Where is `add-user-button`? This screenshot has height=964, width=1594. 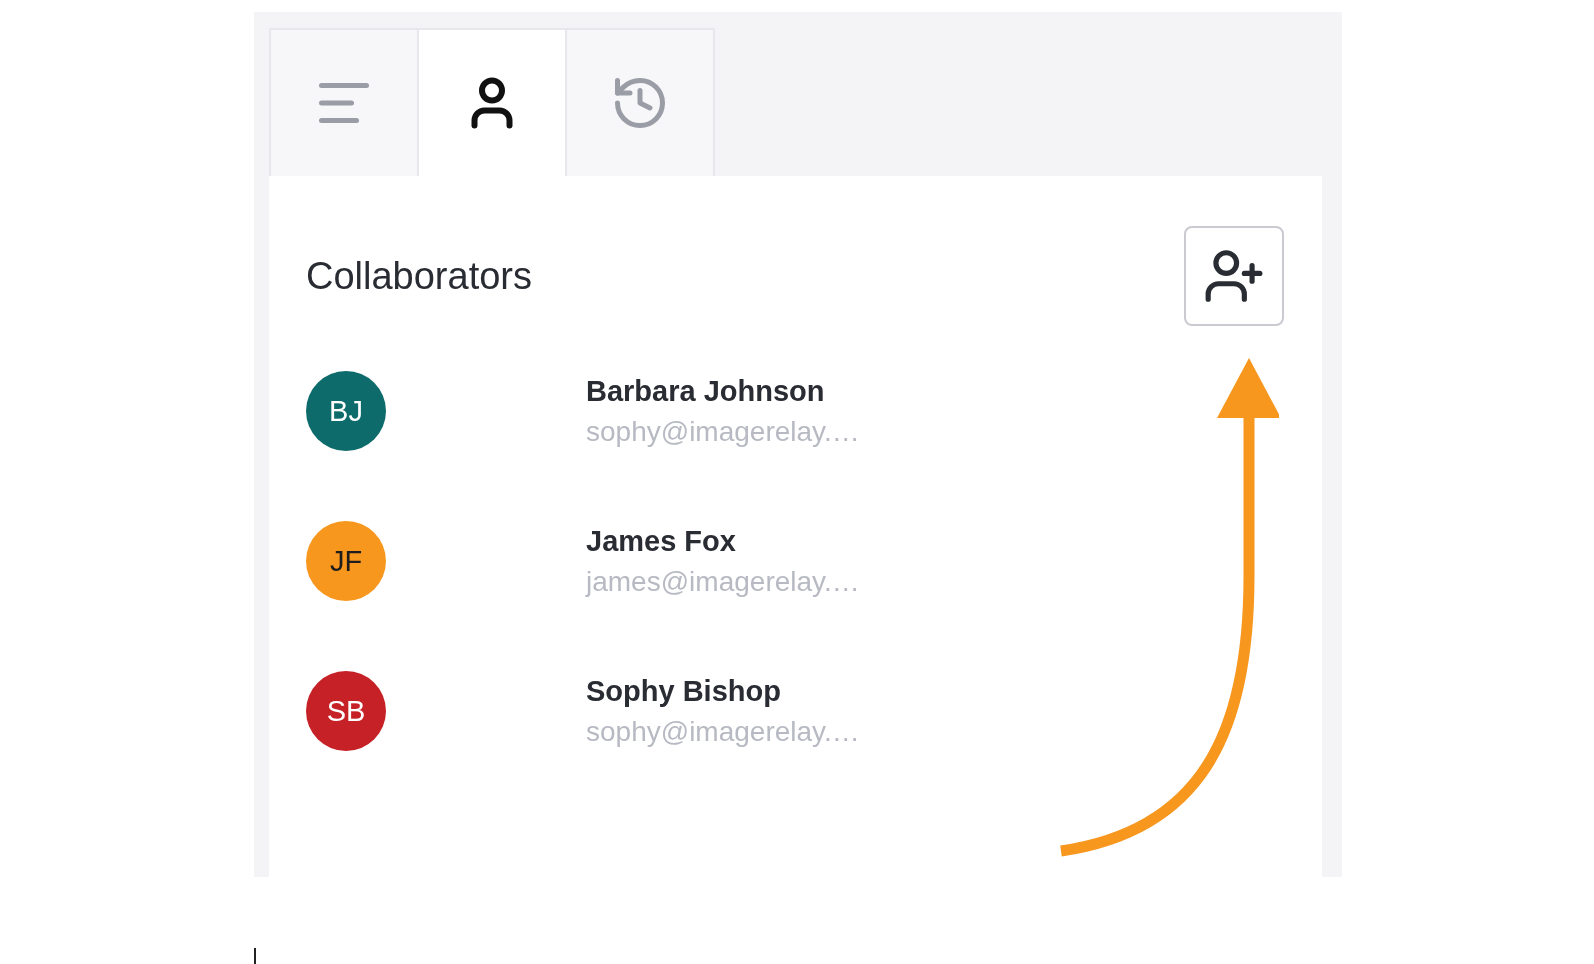 add-user-button is located at coordinates (1234, 276).